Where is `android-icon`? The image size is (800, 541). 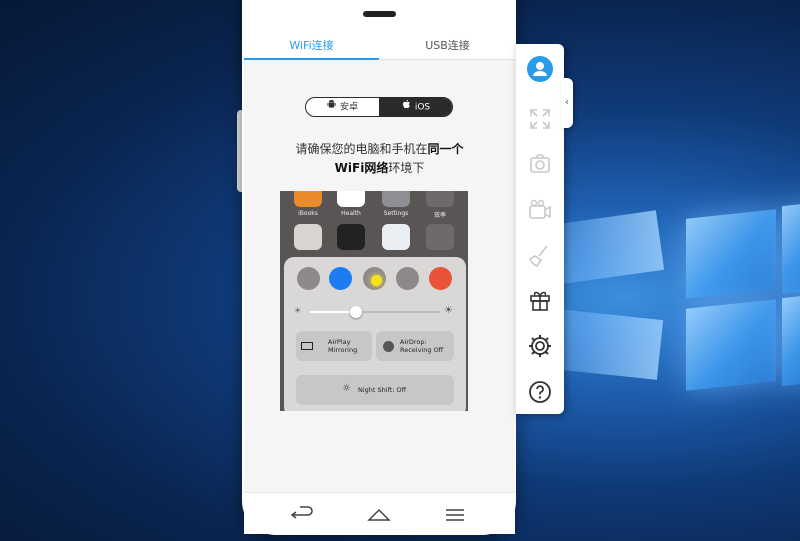
android-icon is located at coordinates (331, 107).